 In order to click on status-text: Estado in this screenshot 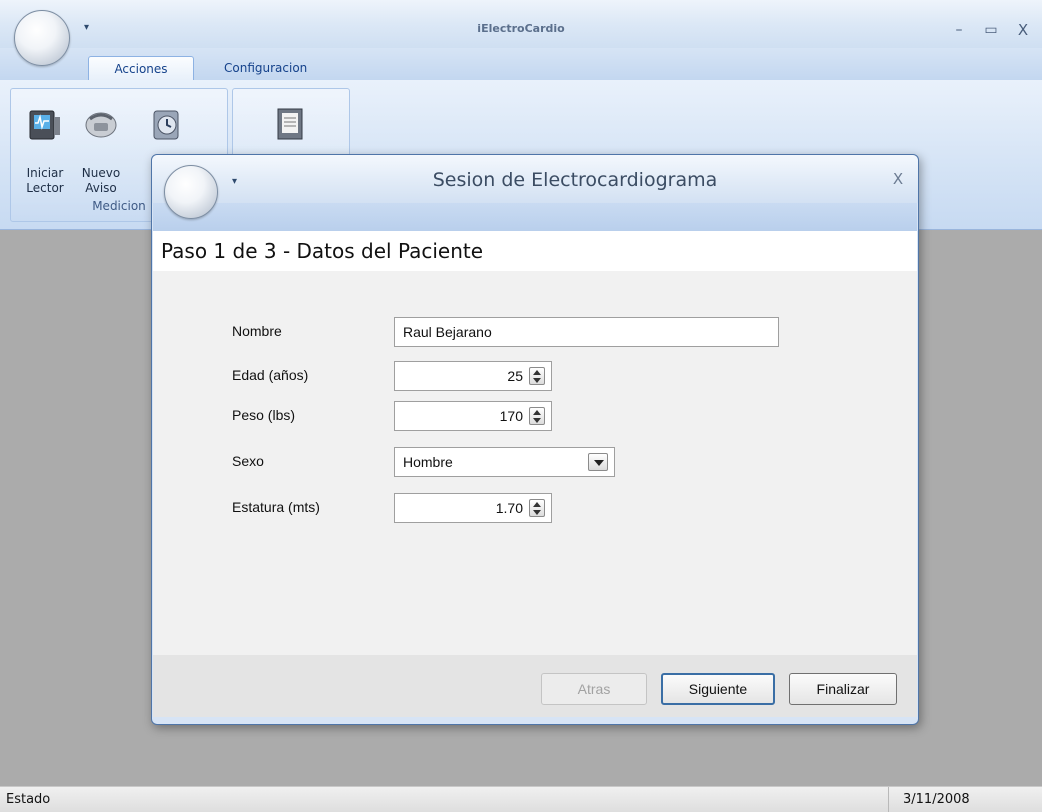, I will do `click(28, 799)`.